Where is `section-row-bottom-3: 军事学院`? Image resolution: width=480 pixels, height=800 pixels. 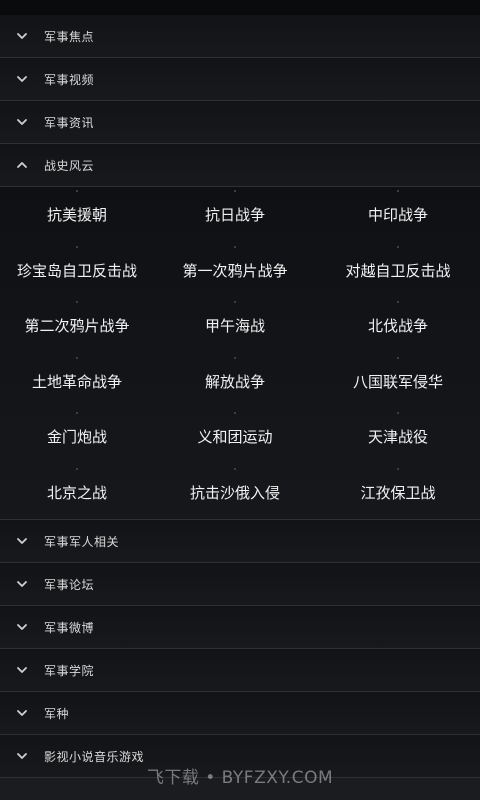 section-row-bottom-3: 军事学院 is located at coordinates (240, 670).